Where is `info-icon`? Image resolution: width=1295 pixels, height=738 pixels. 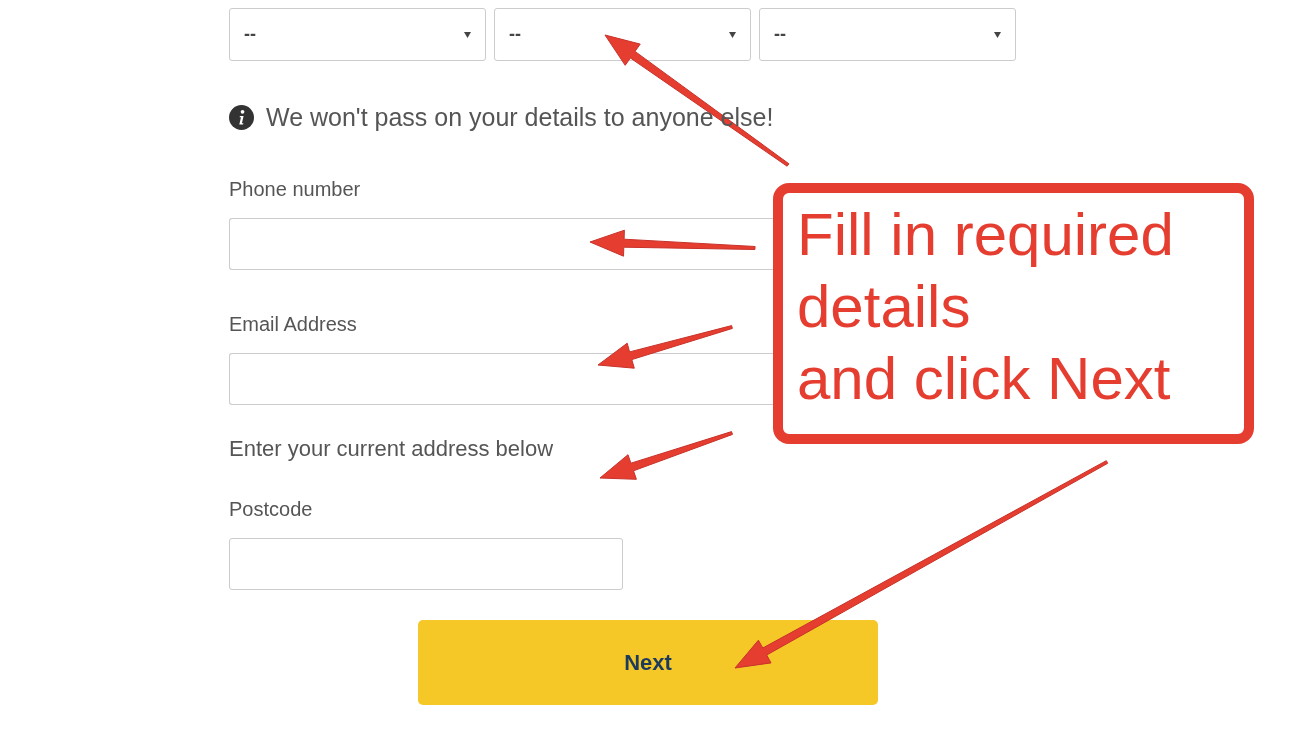 info-icon is located at coordinates (241, 118).